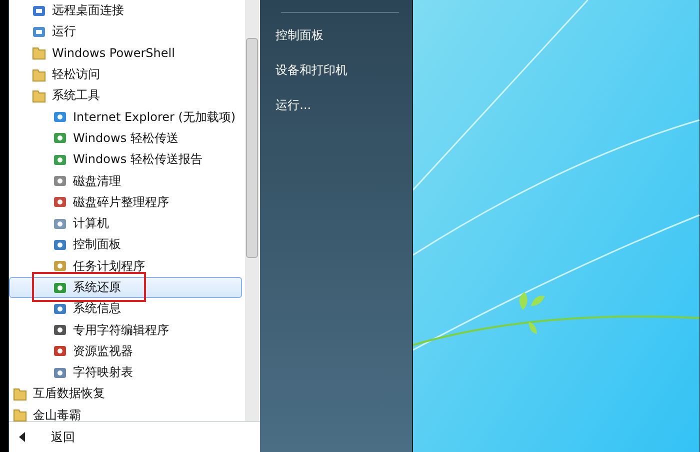  What do you see at coordinates (125, 117) in the screenshot?
I see `program-item: Internet Explorer (无加载项)` at bounding box center [125, 117].